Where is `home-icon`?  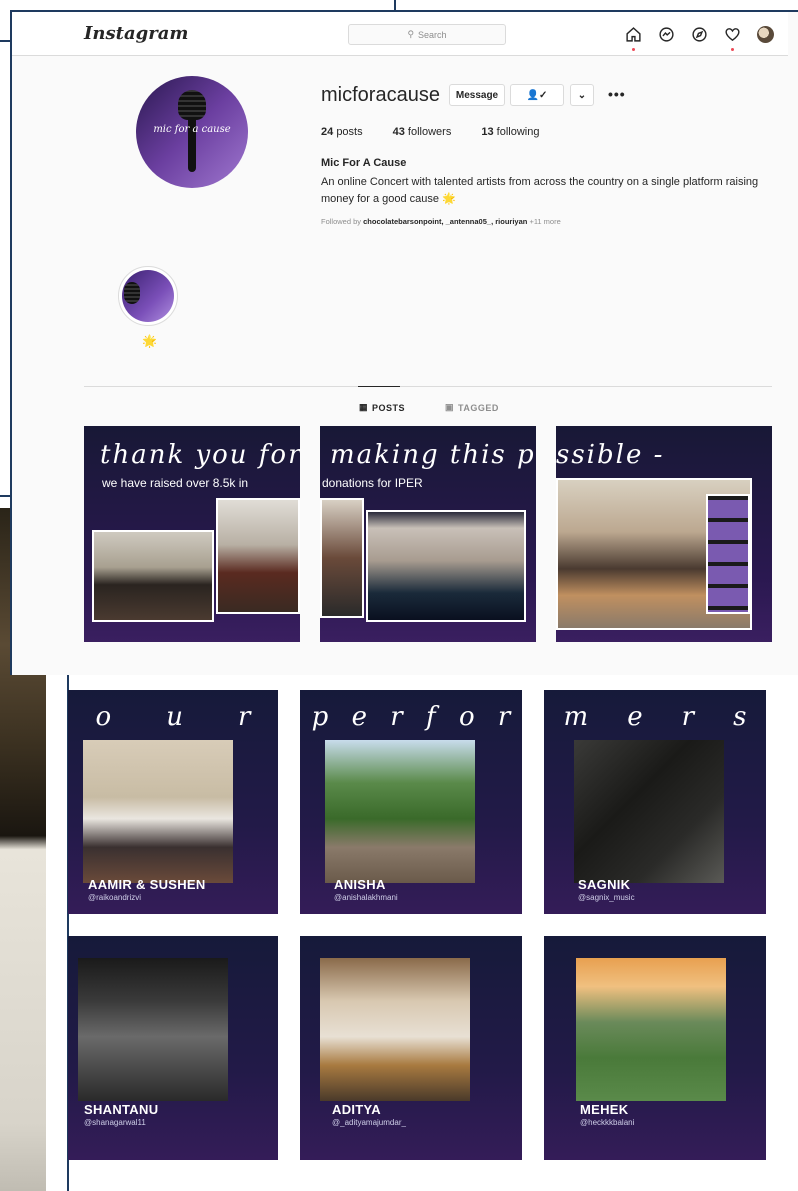
home-icon is located at coordinates (633, 38).